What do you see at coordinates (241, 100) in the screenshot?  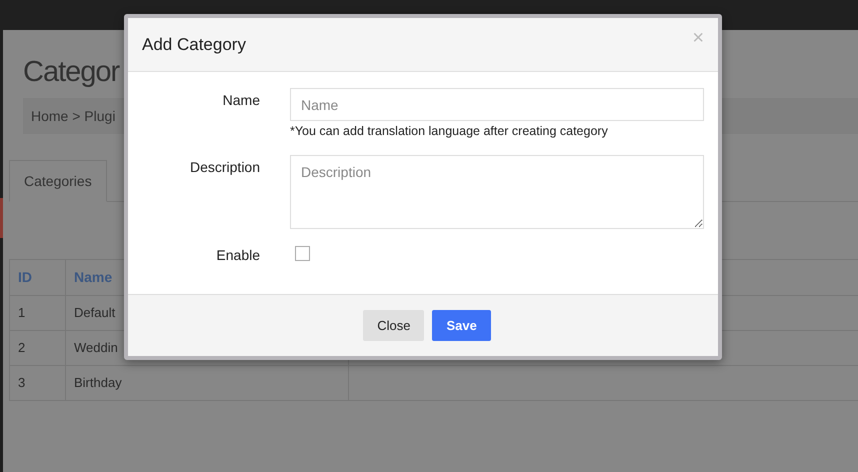 I see `field-label: Name` at bounding box center [241, 100].